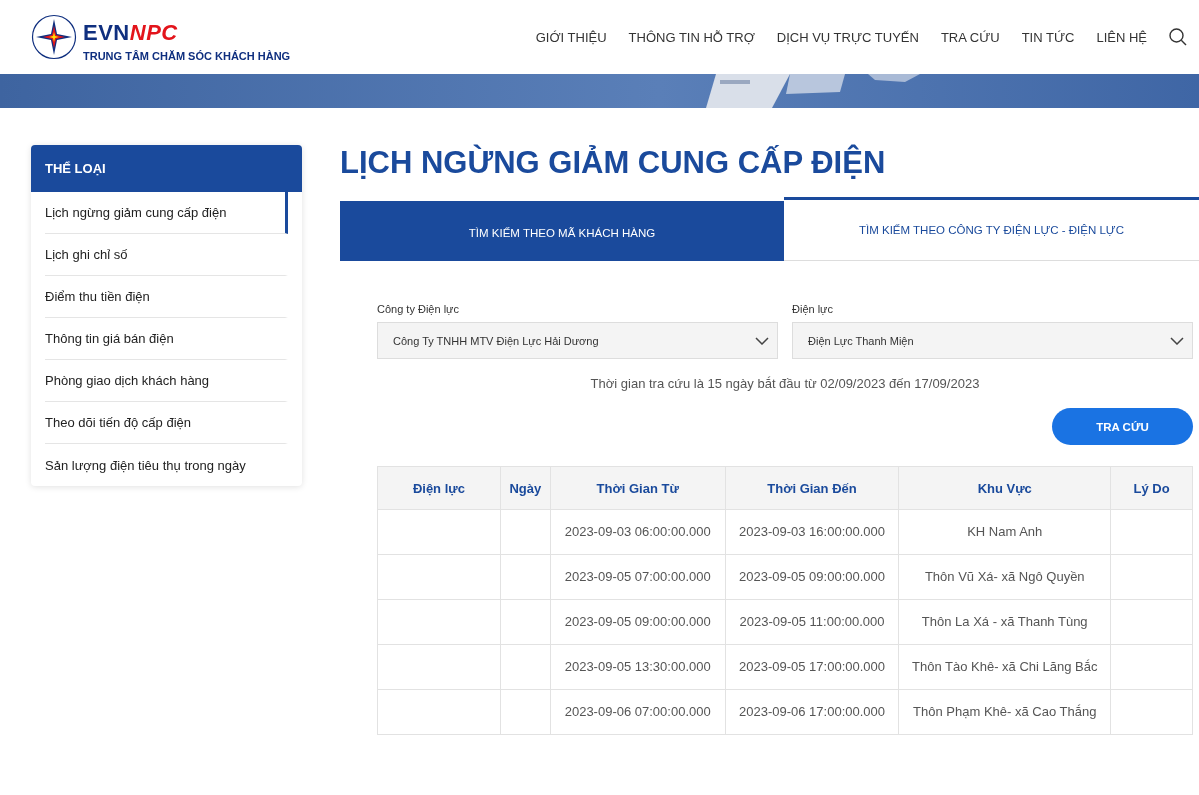 This screenshot has height=795, width=1199. Describe the element at coordinates (1004, 577) in the screenshot. I see `table-cell: Thôn Vũ Xá- xã Ngô Quyền` at that location.